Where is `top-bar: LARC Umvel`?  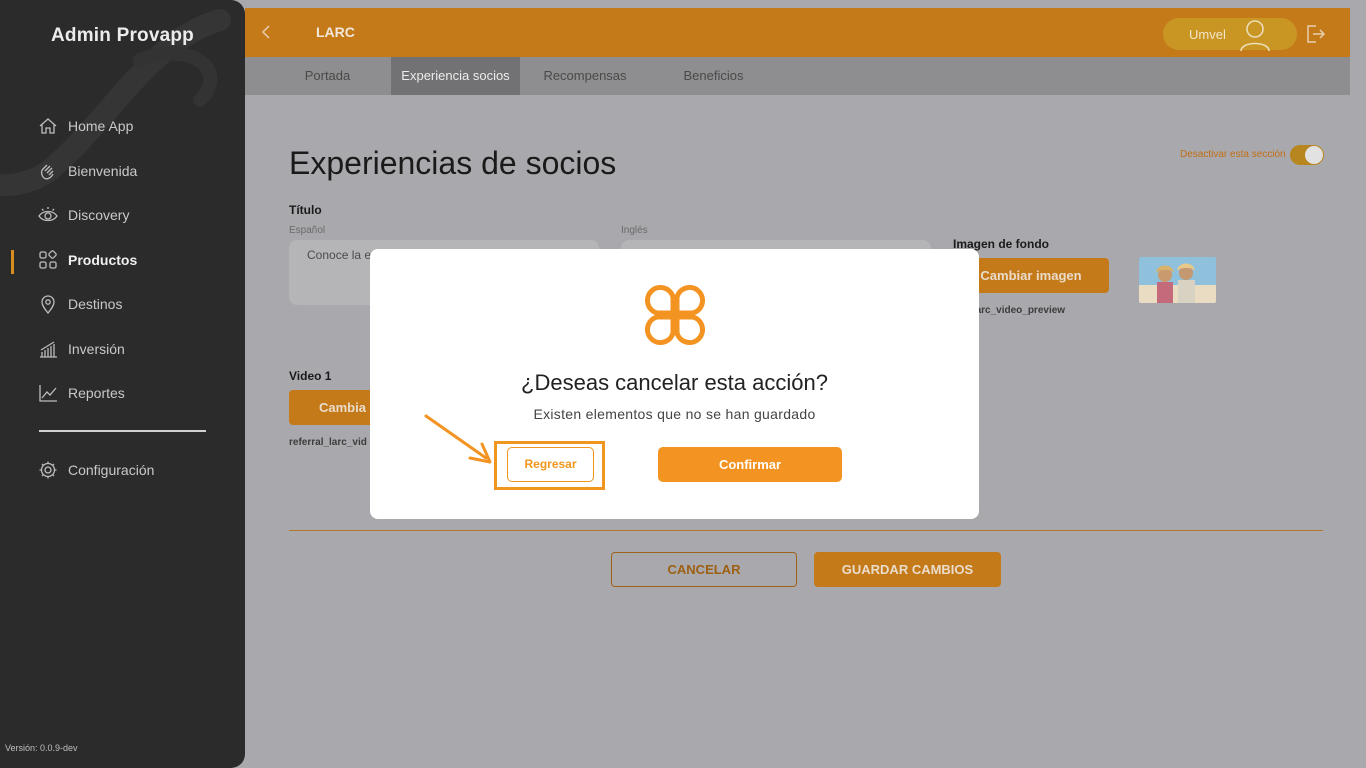
top-bar: LARC Umvel is located at coordinates (797, 32).